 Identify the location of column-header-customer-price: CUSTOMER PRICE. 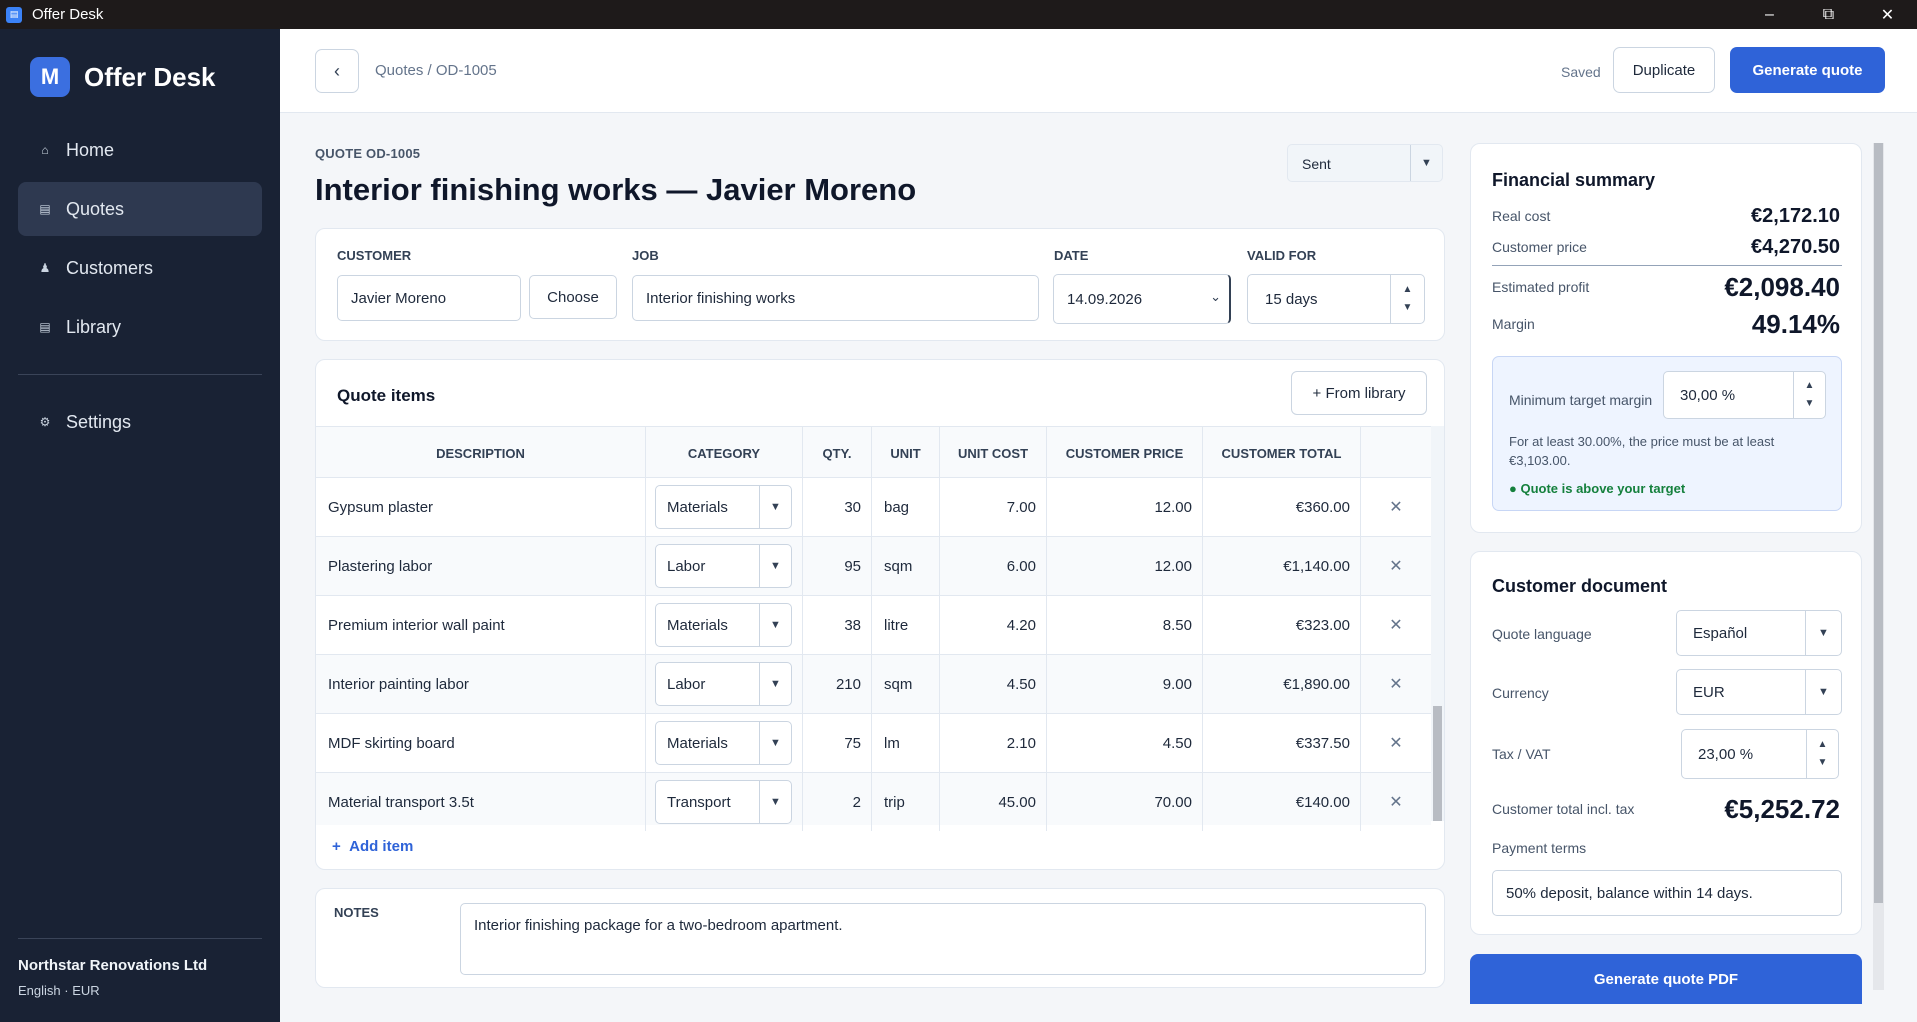
(1125, 453).